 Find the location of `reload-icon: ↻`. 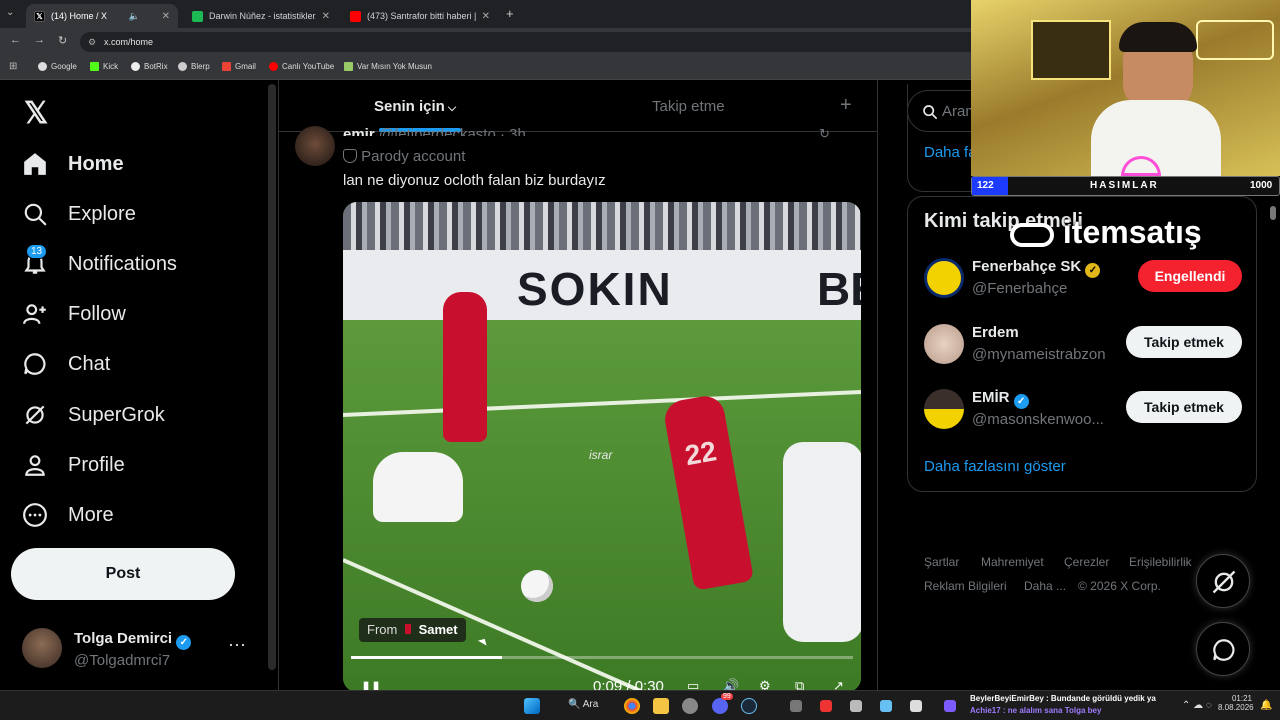

reload-icon: ↻ is located at coordinates (62, 40).